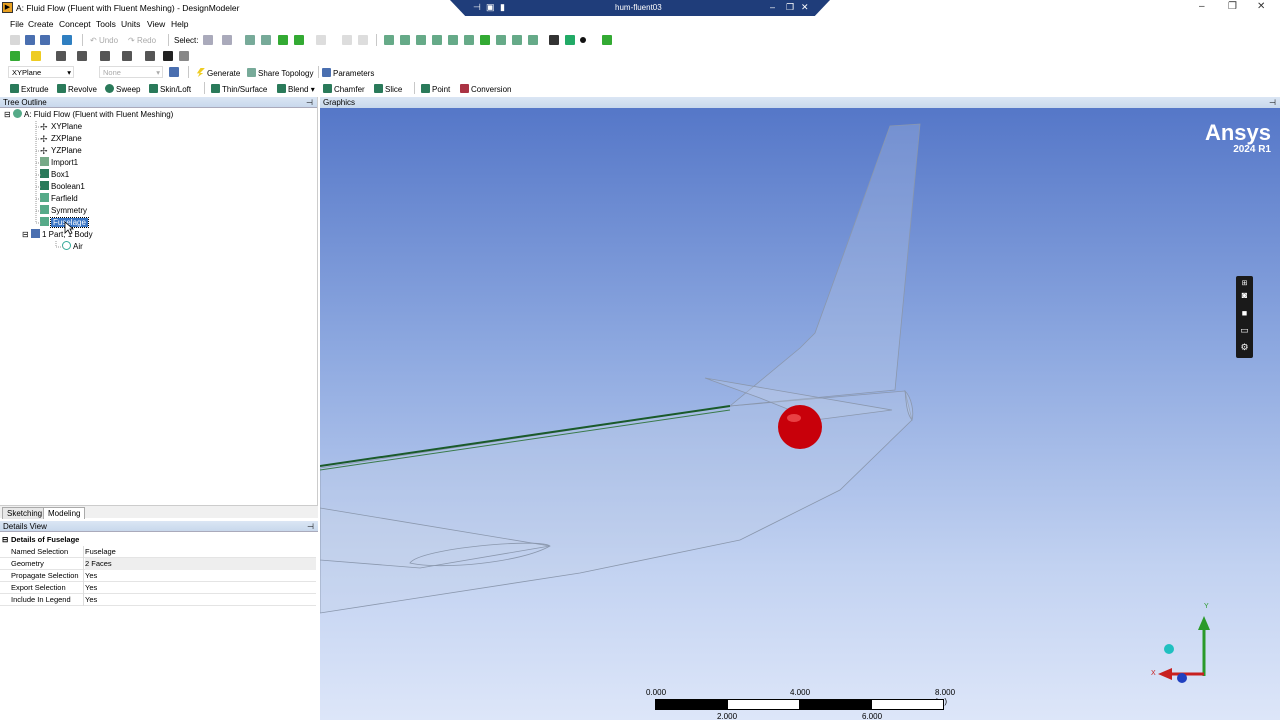  What do you see at coordinates (156, 24) in the screenshot?
I see `menu-view: View` at bounding box center [156, 24].